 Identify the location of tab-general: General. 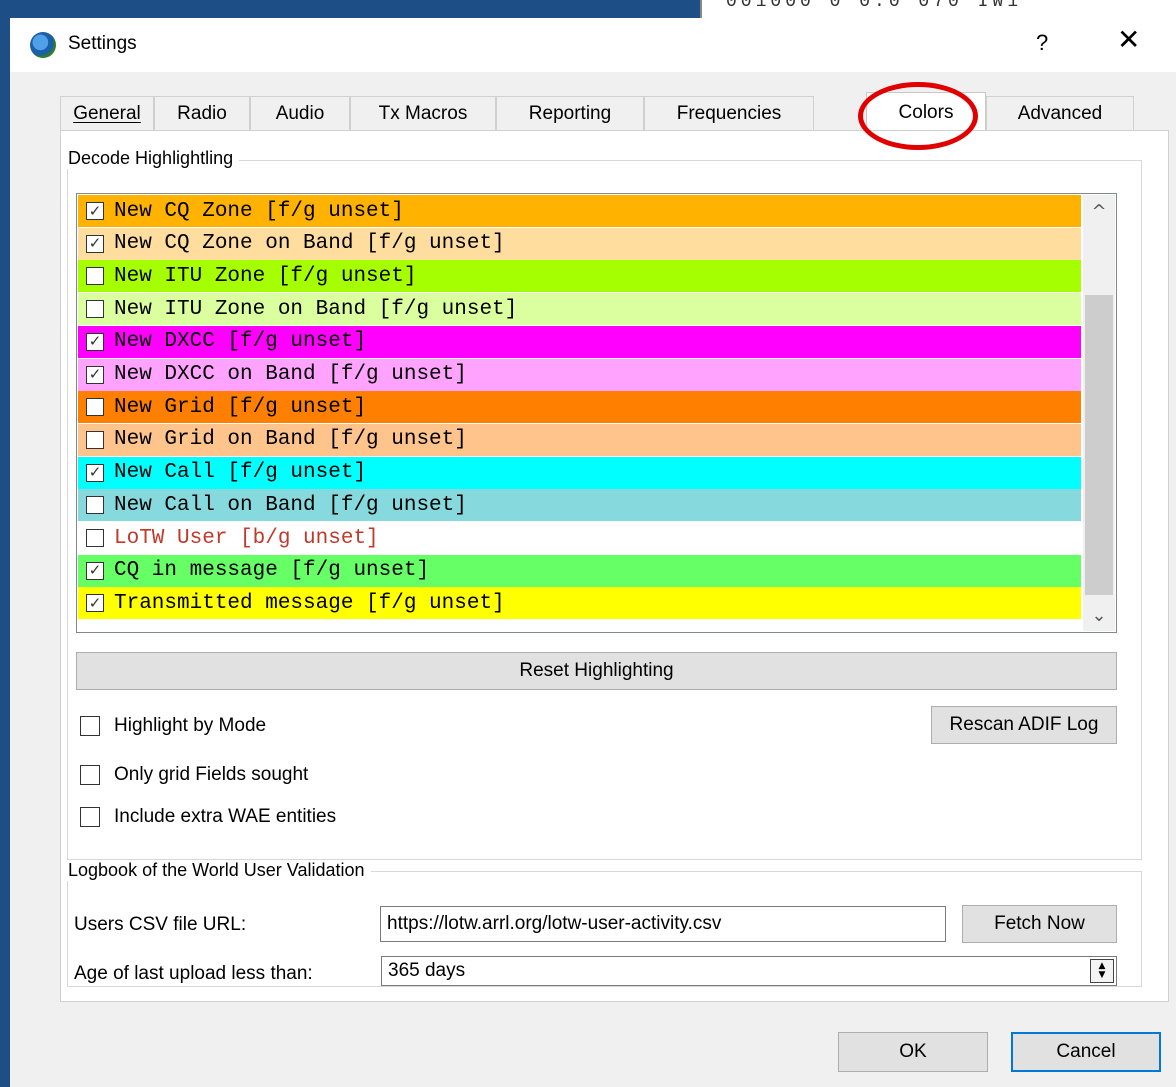
(107, 113).